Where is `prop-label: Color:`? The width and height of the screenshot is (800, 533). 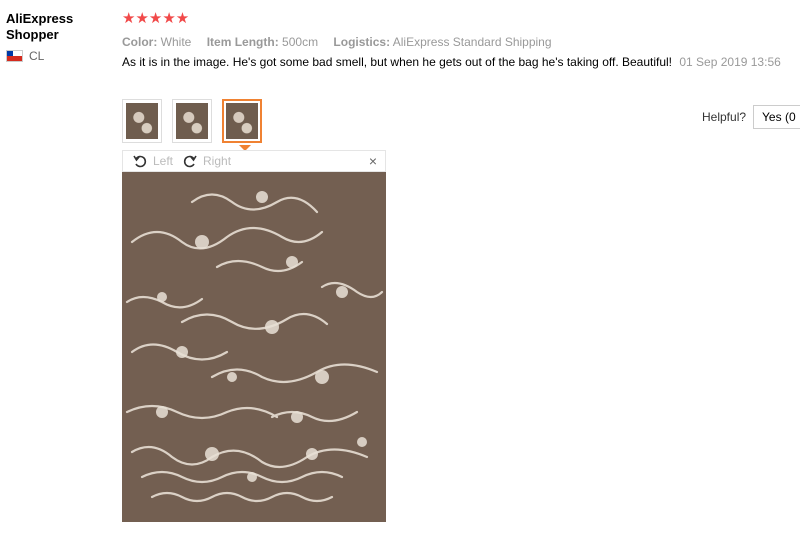
prop-label: Color: is located at coordinates (140, 42).